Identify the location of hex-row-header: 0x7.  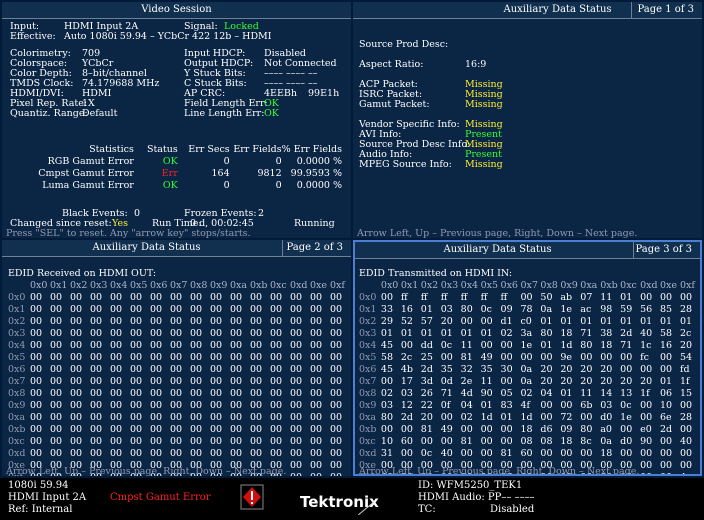
(368, 381).